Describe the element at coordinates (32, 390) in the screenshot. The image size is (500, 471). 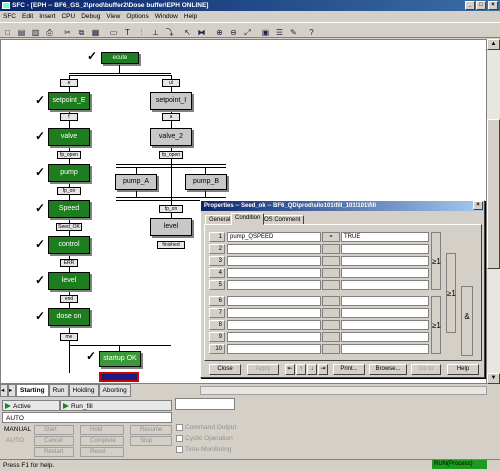
I see `tab-starting: Starting` at that location.